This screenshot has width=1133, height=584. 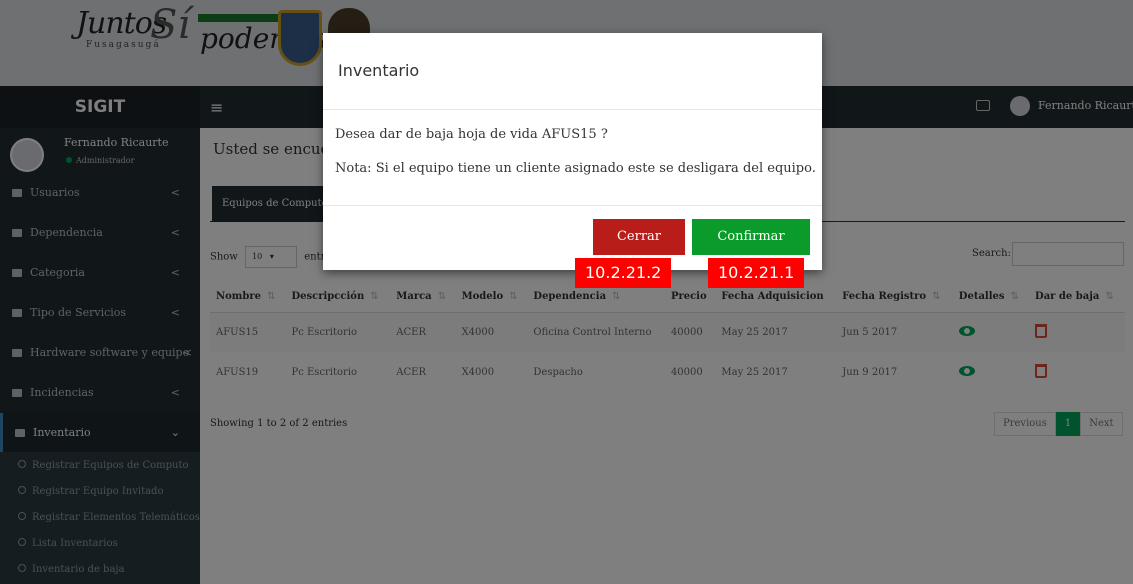 I want to click on annotation-tag-confirmar: 10.2.21.1, so click(x=756, y=273).